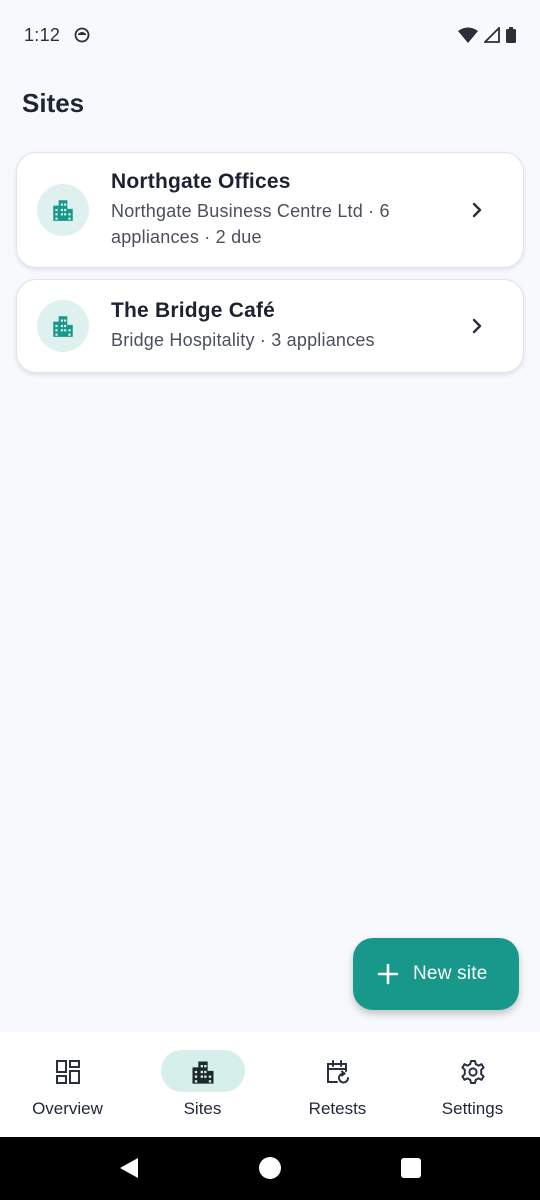  I want to click on nav-item-retests: Retests, so click(337, 1084).